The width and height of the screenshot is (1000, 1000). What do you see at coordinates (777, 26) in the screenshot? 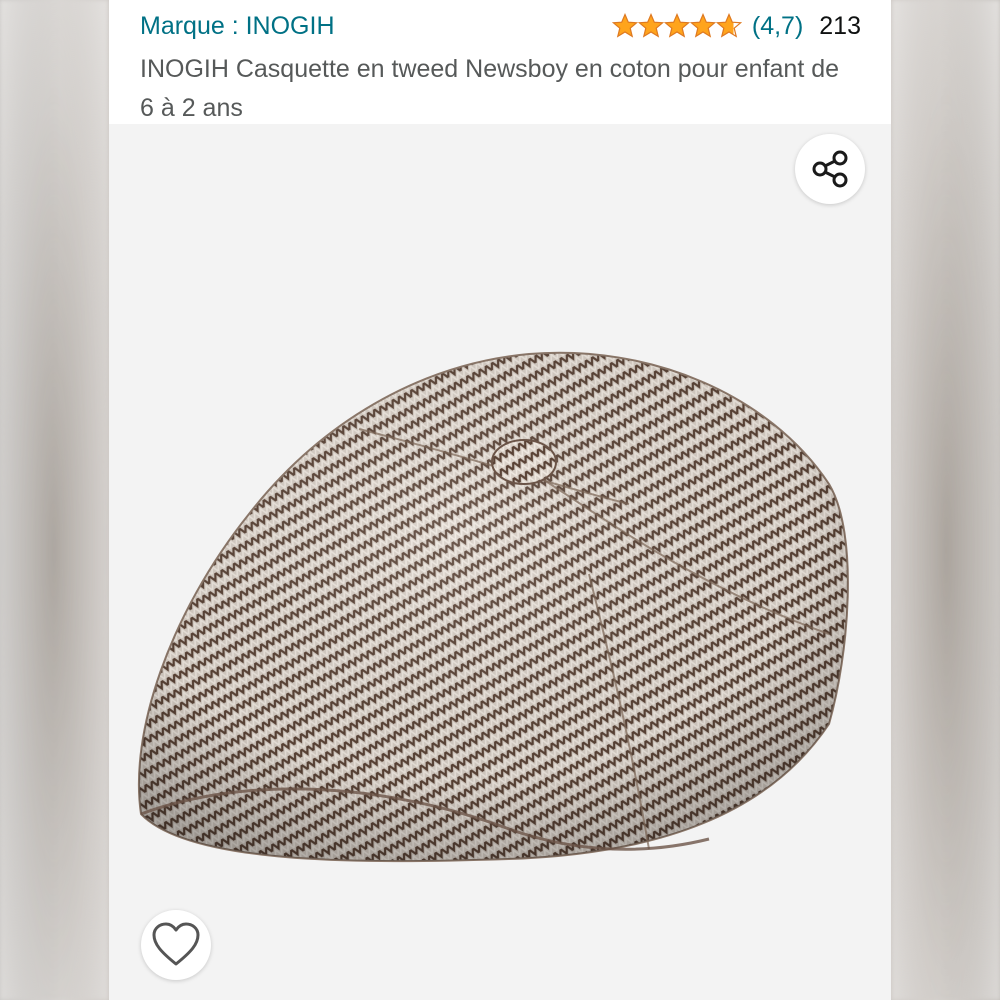
I see `rating-value: (4,7)` at bounding box center [777, 26].